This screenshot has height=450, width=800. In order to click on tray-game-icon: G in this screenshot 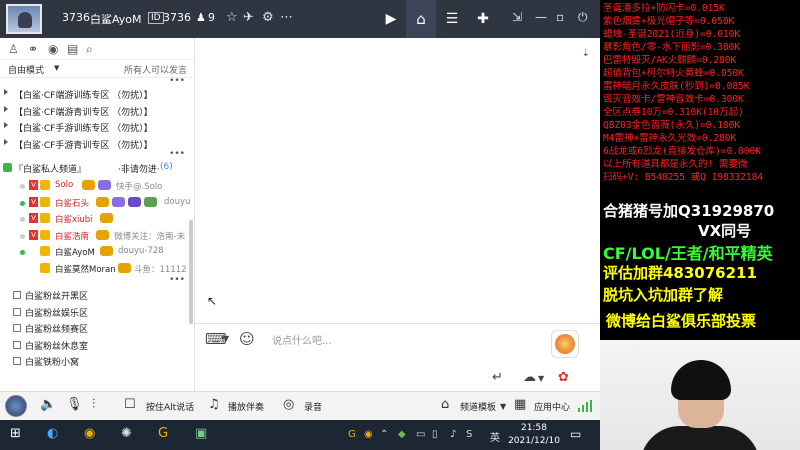, I will do `click(352, 434)`.